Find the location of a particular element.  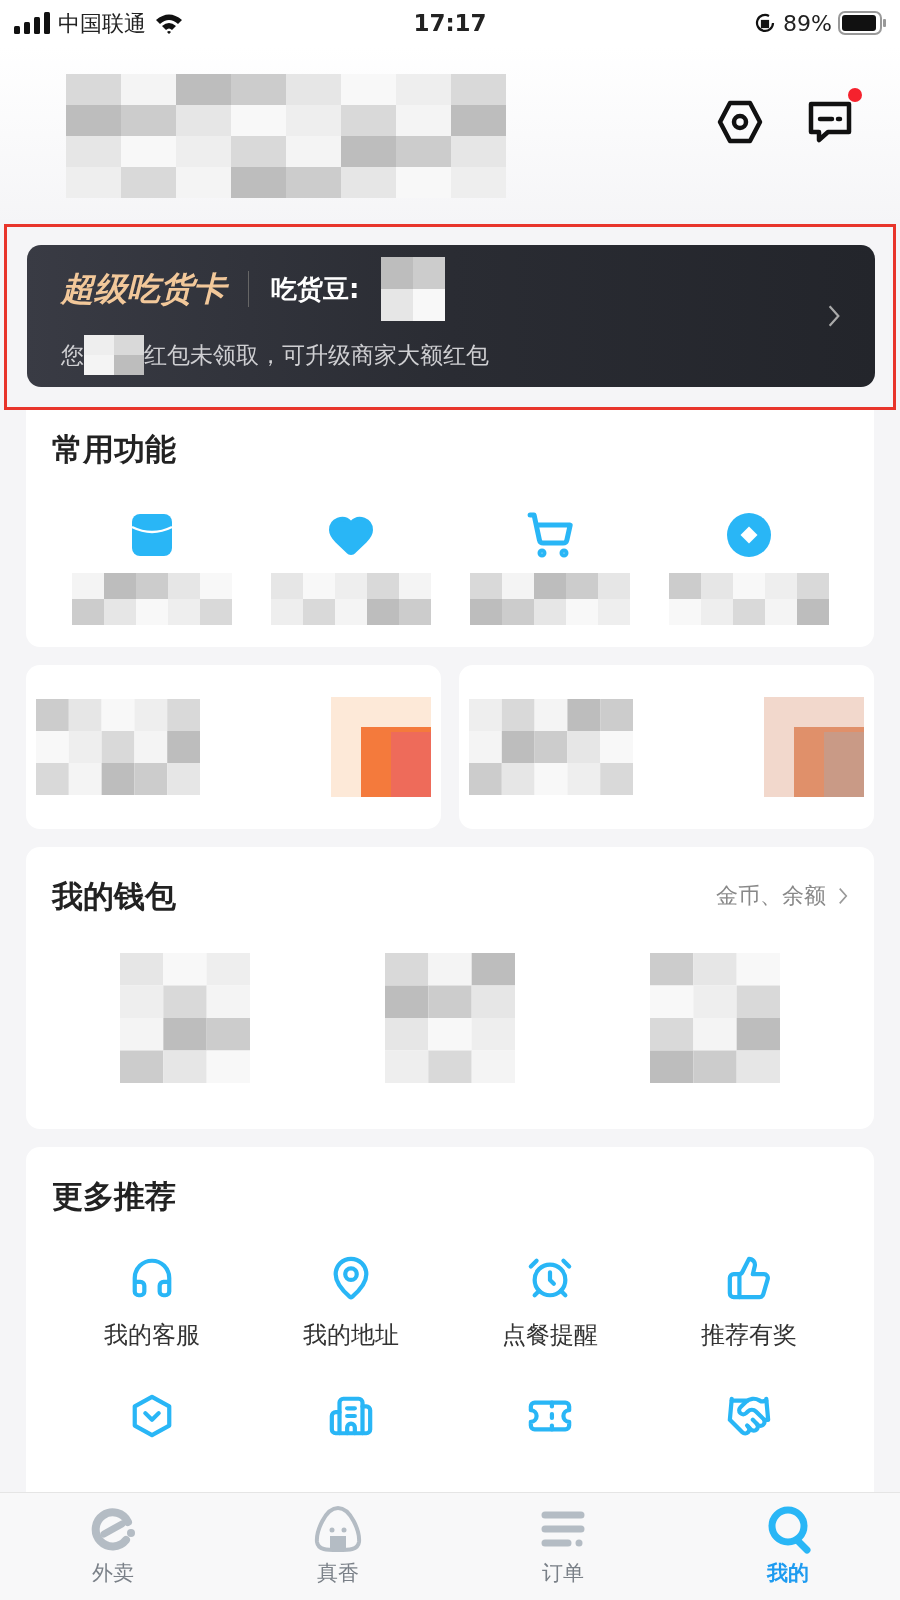

beans-label: 吃货豆: is located at coordinates (315, 289).